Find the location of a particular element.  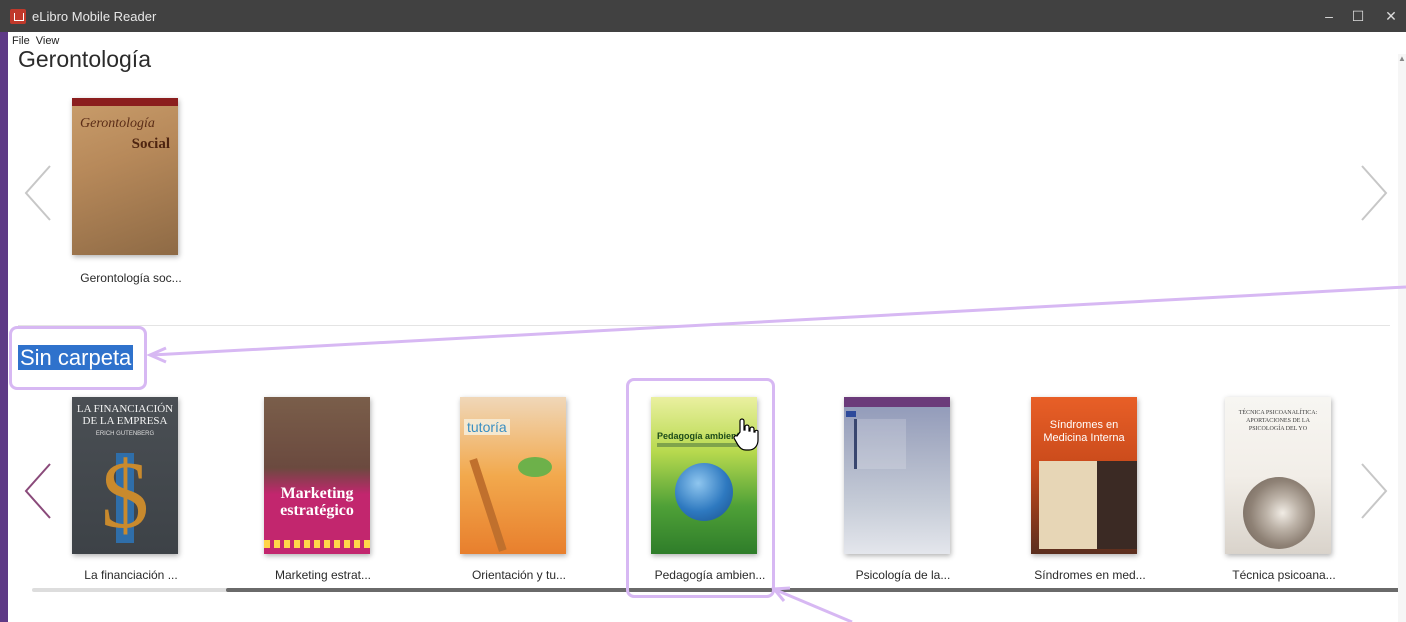

app-icon is located at coordinates (18, 16).